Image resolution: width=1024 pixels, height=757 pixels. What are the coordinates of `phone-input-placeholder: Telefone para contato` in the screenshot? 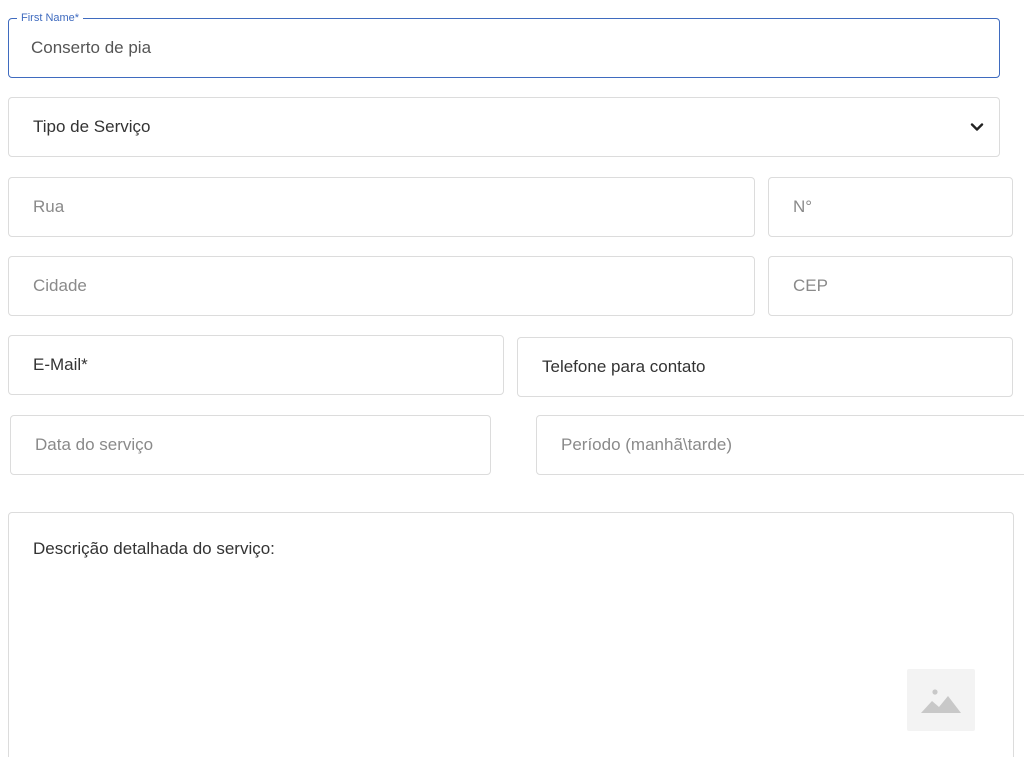 It's located at (624, 366).